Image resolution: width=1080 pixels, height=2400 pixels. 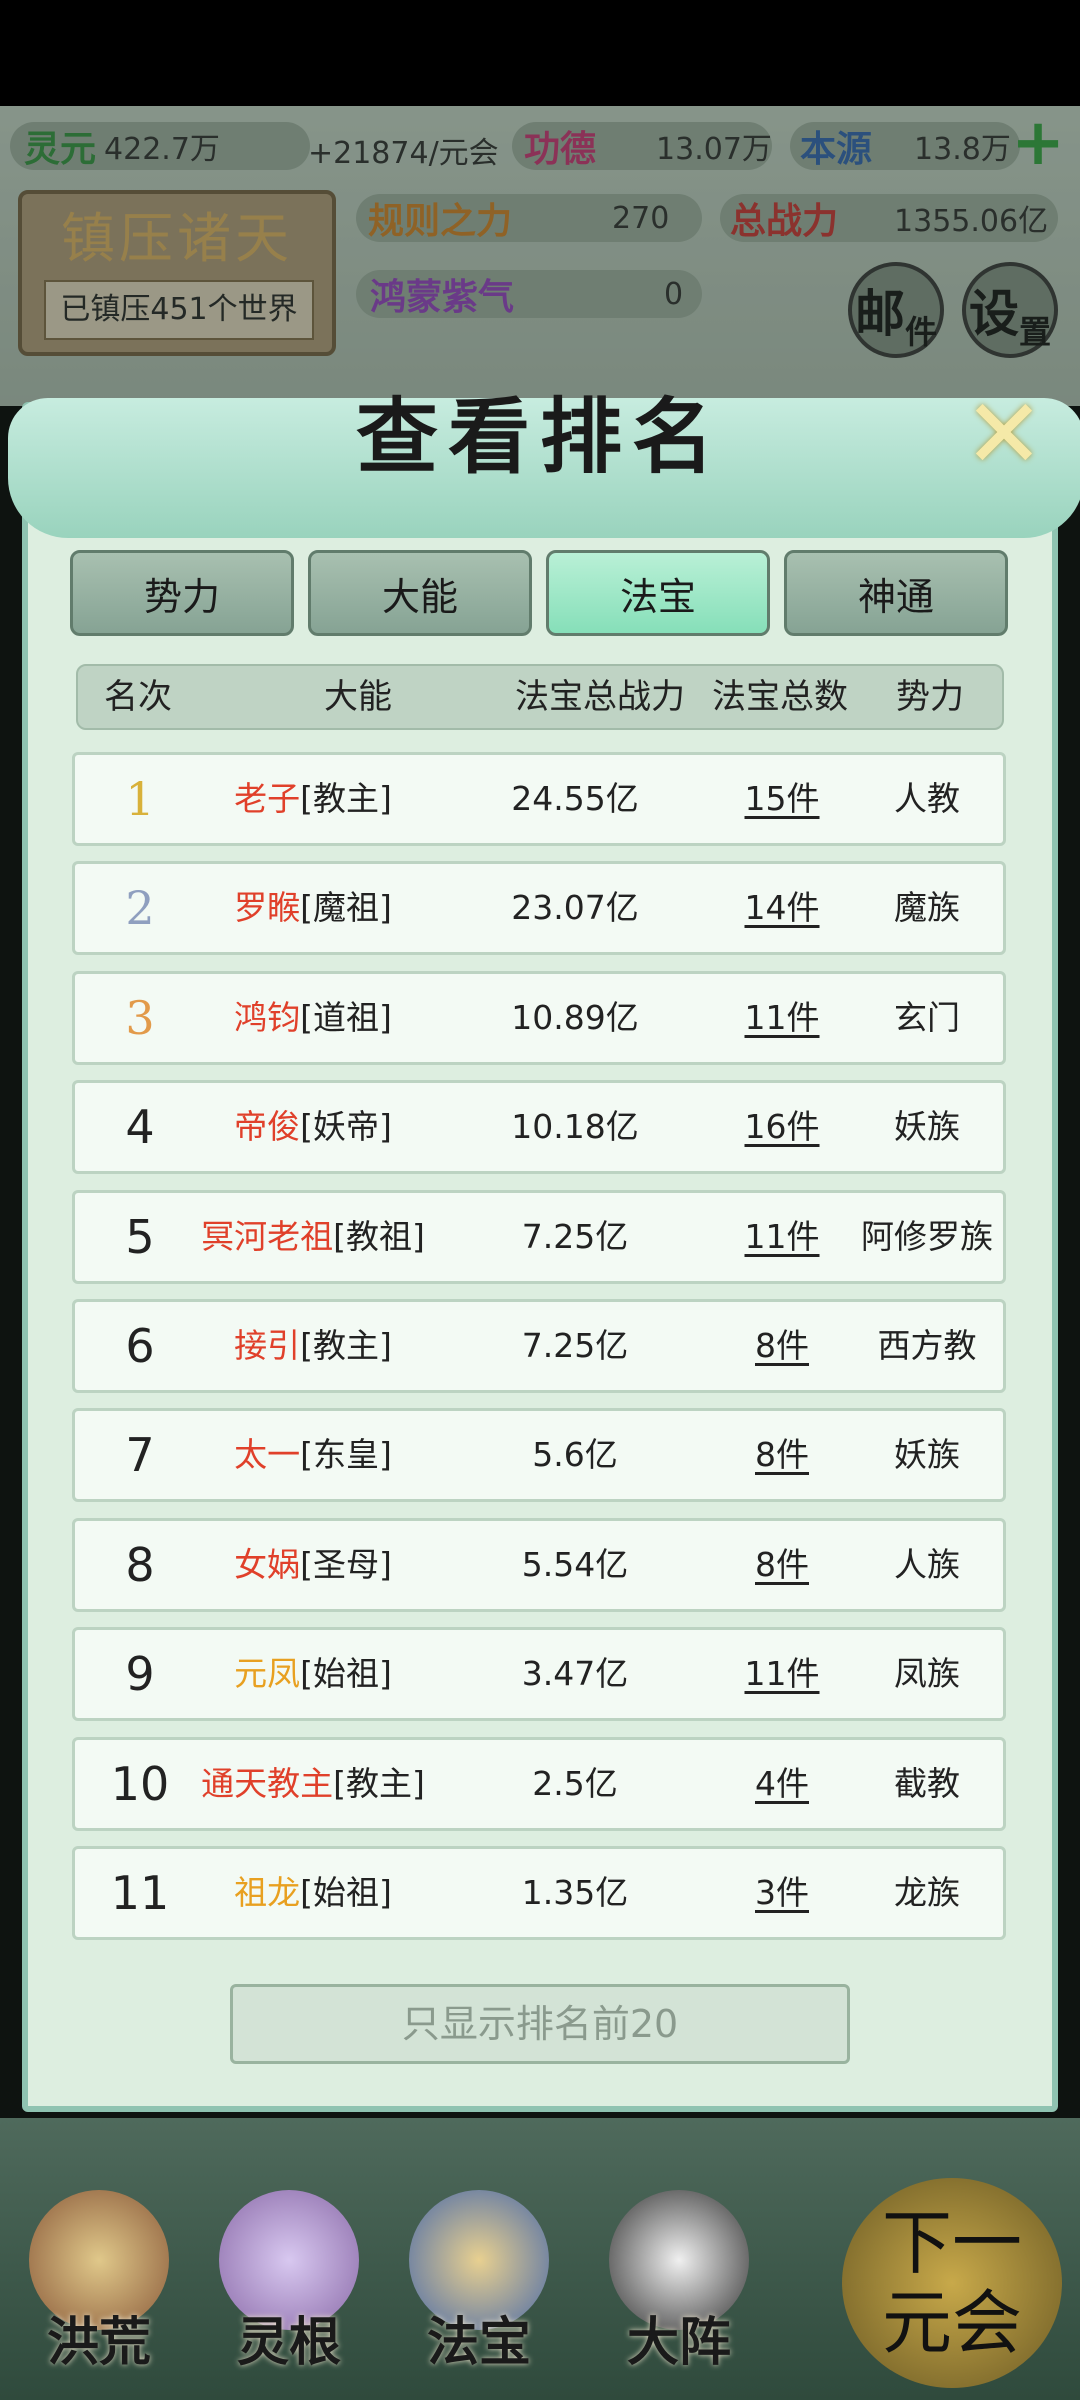 What do you see at coordinates (539, 437) in the screenshot?
I see `dialog-title: 查看排名` at bounding box center [539, 437].